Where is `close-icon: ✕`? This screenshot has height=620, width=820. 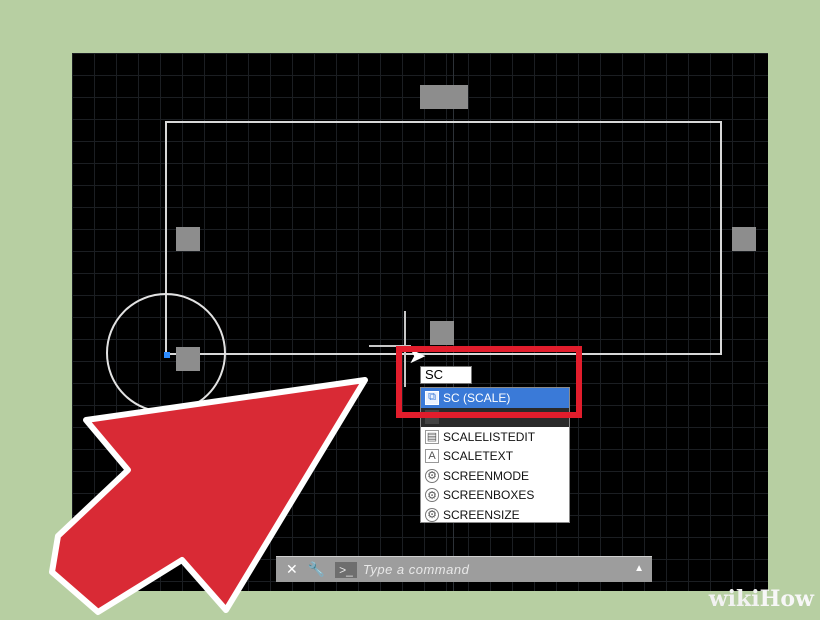 close-icon: ✕ is located at coordinates (292, 569).